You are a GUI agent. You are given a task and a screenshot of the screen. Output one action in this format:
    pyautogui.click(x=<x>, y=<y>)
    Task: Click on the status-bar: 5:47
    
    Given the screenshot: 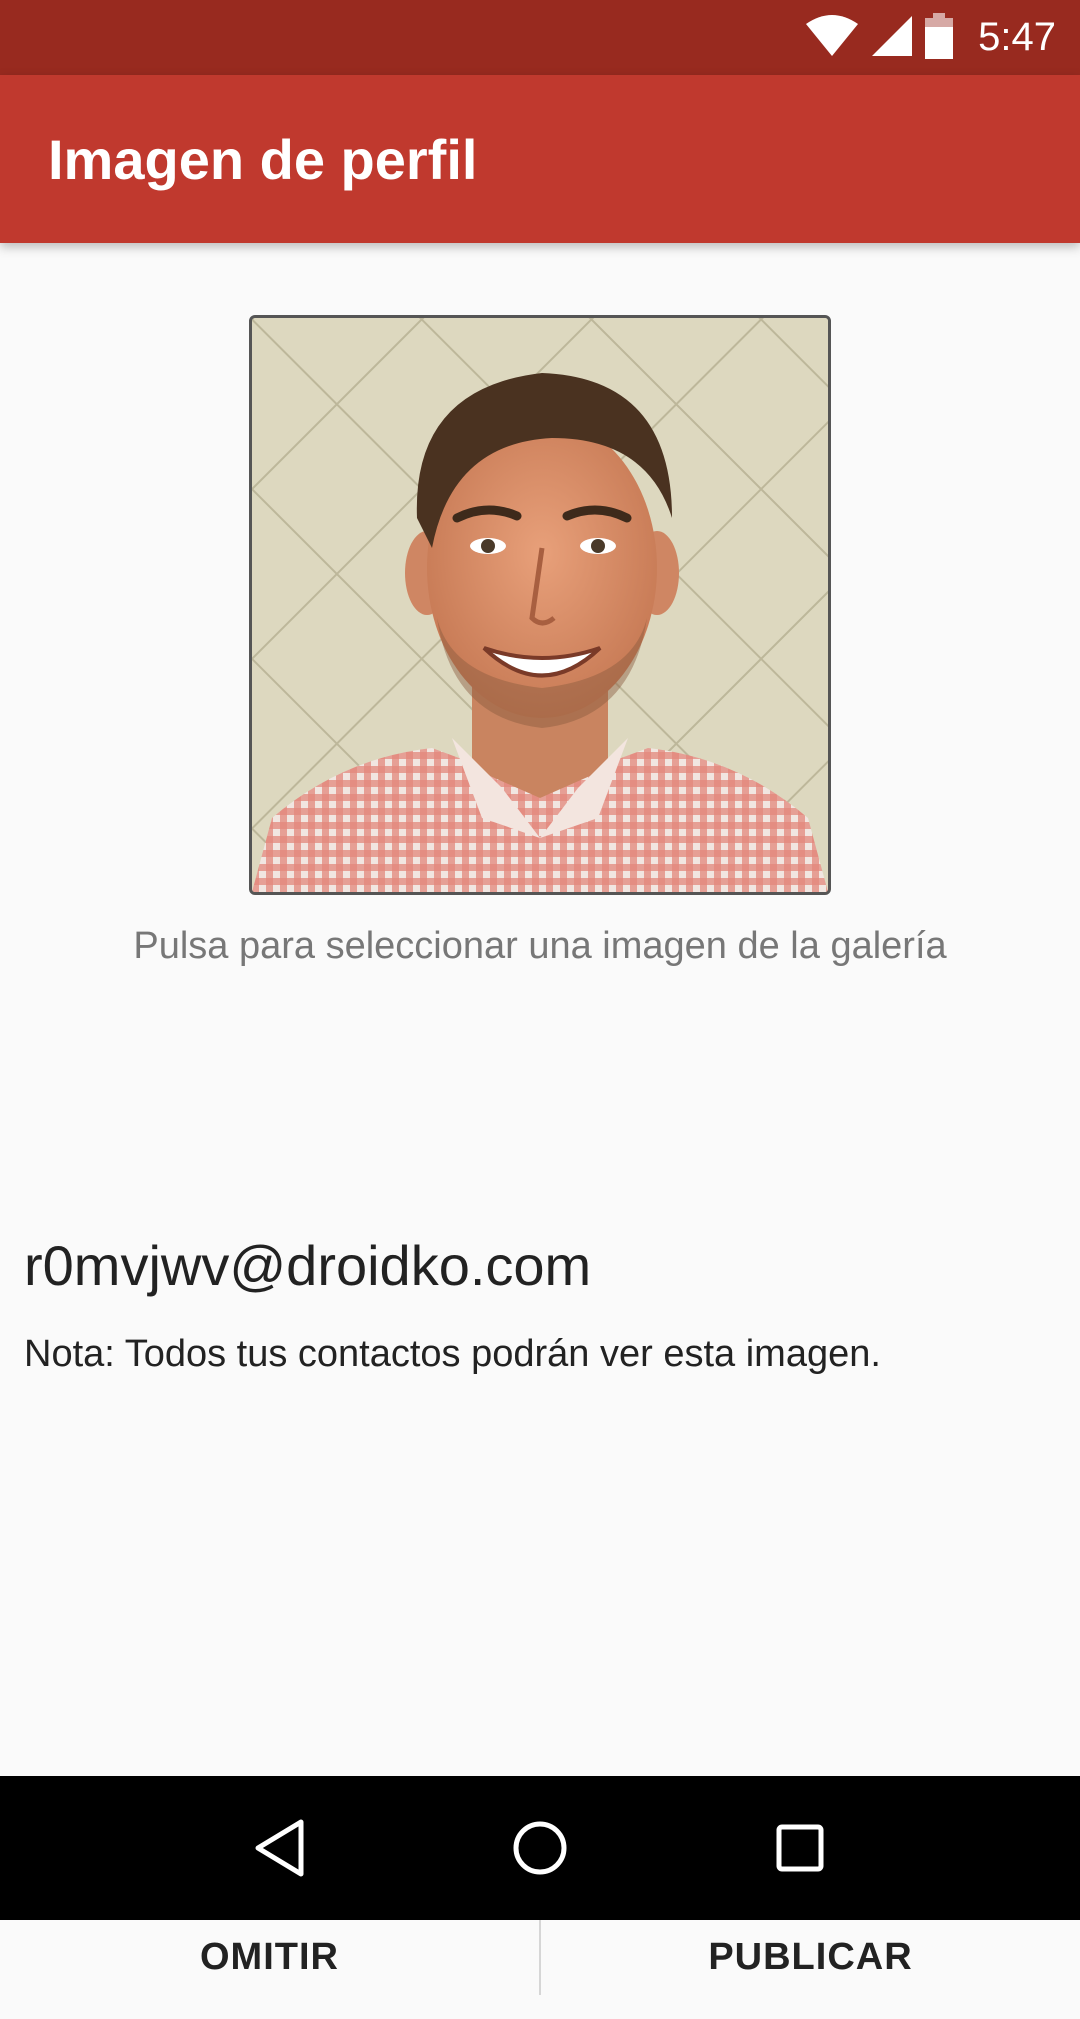 What is the action you would take?
    pyautogui.click(x=540, y=37)
    